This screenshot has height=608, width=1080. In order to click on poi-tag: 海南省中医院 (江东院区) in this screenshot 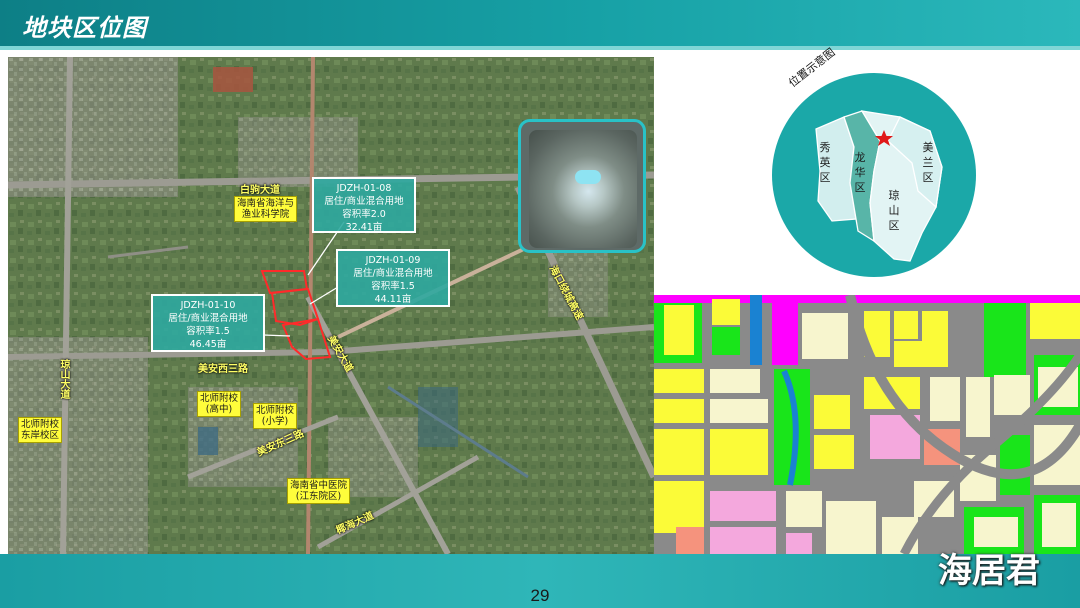, I will do `click(319, 491)`.